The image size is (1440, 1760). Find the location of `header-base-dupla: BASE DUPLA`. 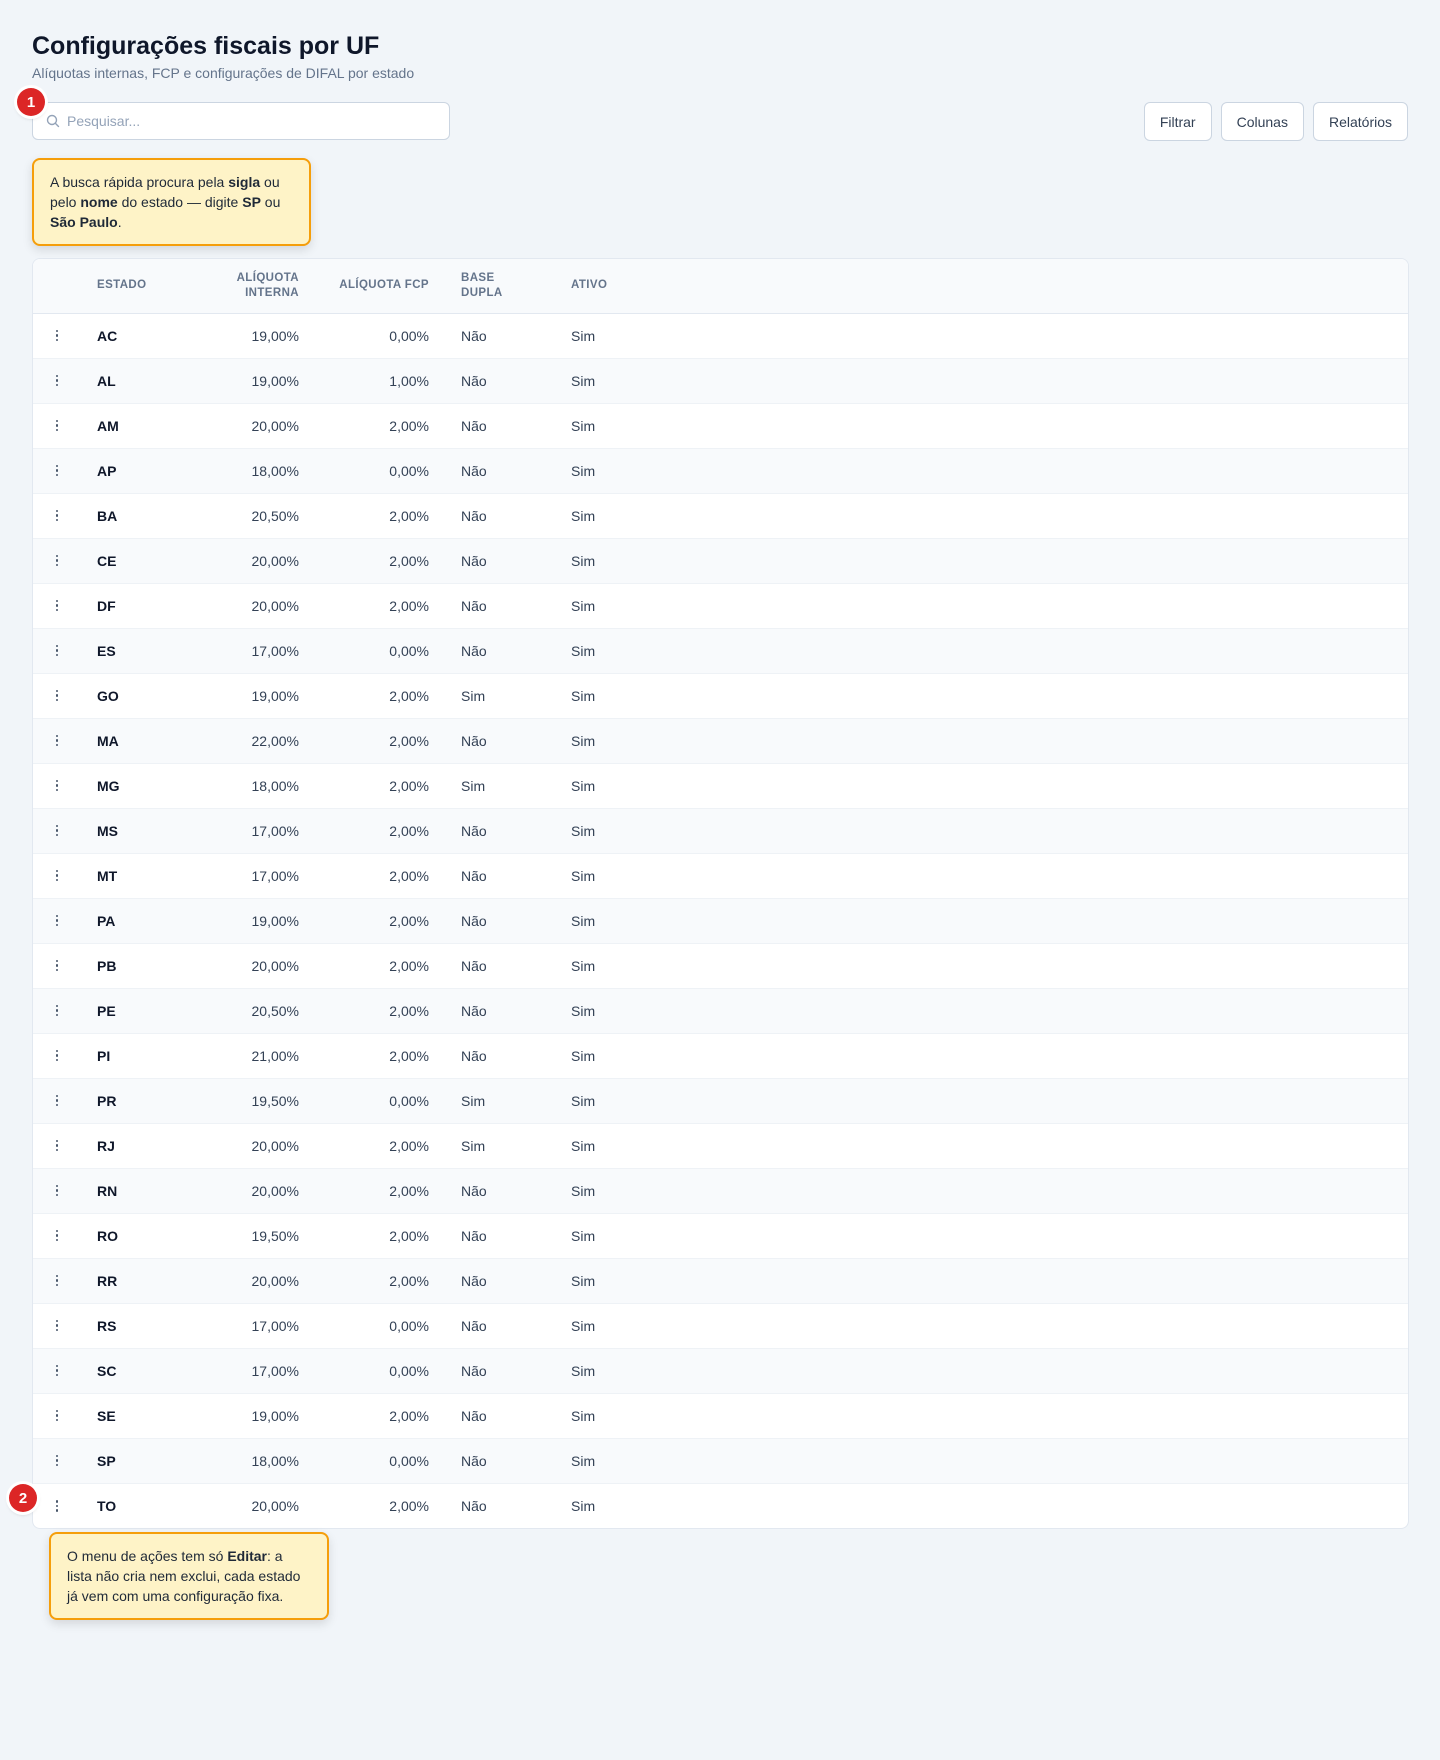

header-base-dupla: BASE DUPLA is located at coordinates (516, 286).